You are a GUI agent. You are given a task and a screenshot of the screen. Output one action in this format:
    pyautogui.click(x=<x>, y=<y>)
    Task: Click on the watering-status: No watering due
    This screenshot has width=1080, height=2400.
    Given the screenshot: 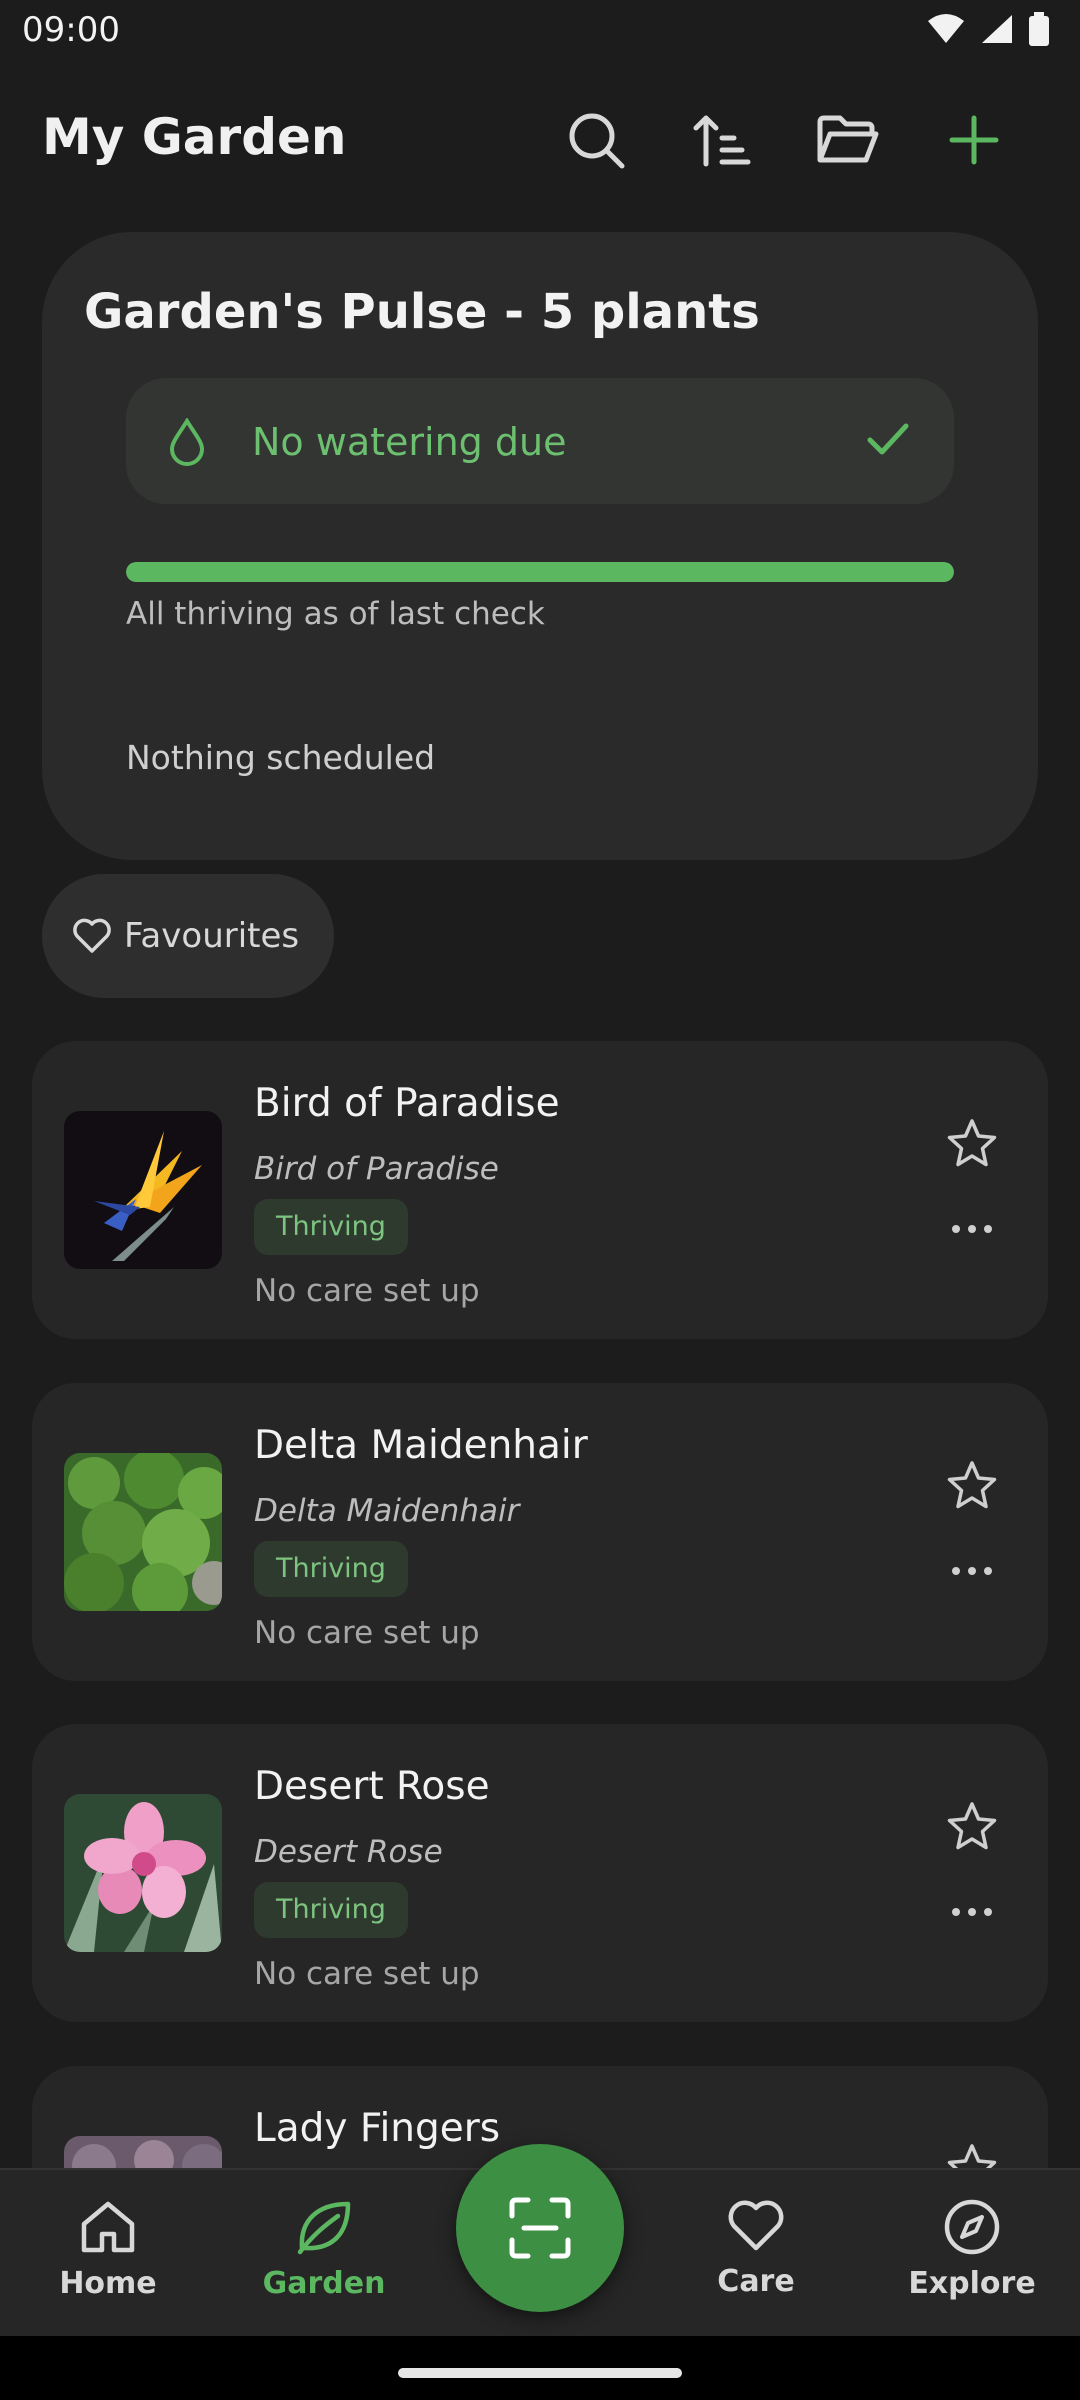 What is the action you would take?
    pyautogui.click(x=540, y=441)
    